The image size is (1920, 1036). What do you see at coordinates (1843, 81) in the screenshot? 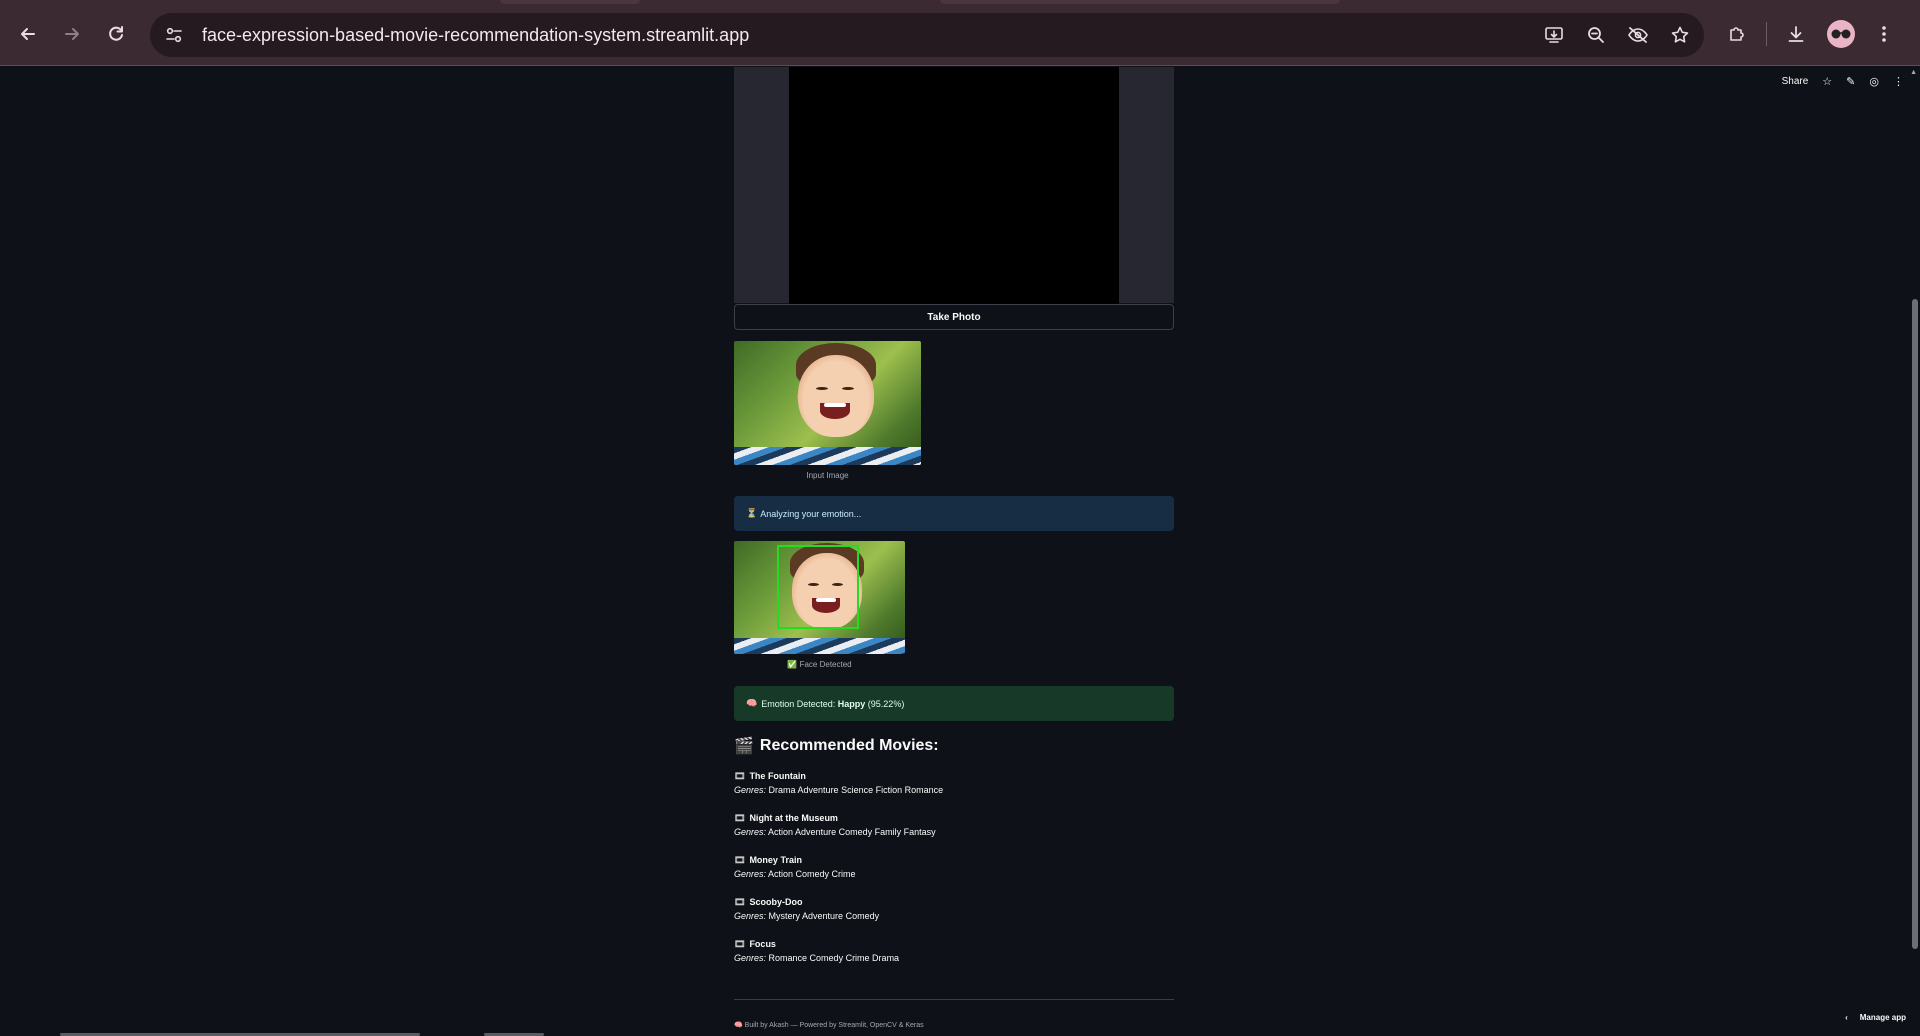
I see `streamlit-toolbar: Share ☆ ✎ ◎ ⋮` at bounding box center [1843, 81].